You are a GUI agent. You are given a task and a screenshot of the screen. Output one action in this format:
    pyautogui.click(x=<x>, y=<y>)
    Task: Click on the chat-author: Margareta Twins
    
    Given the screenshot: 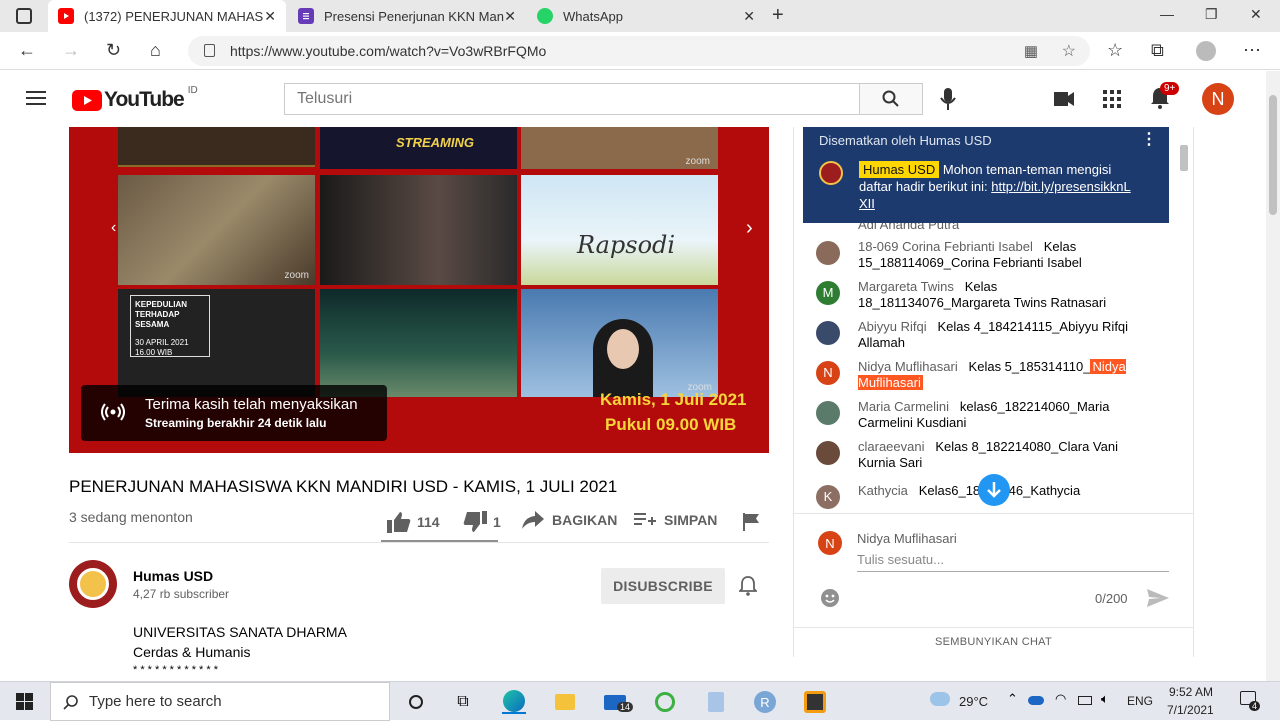 What is the action you would take?
    pyautogui.click(x=906, y=286)
    